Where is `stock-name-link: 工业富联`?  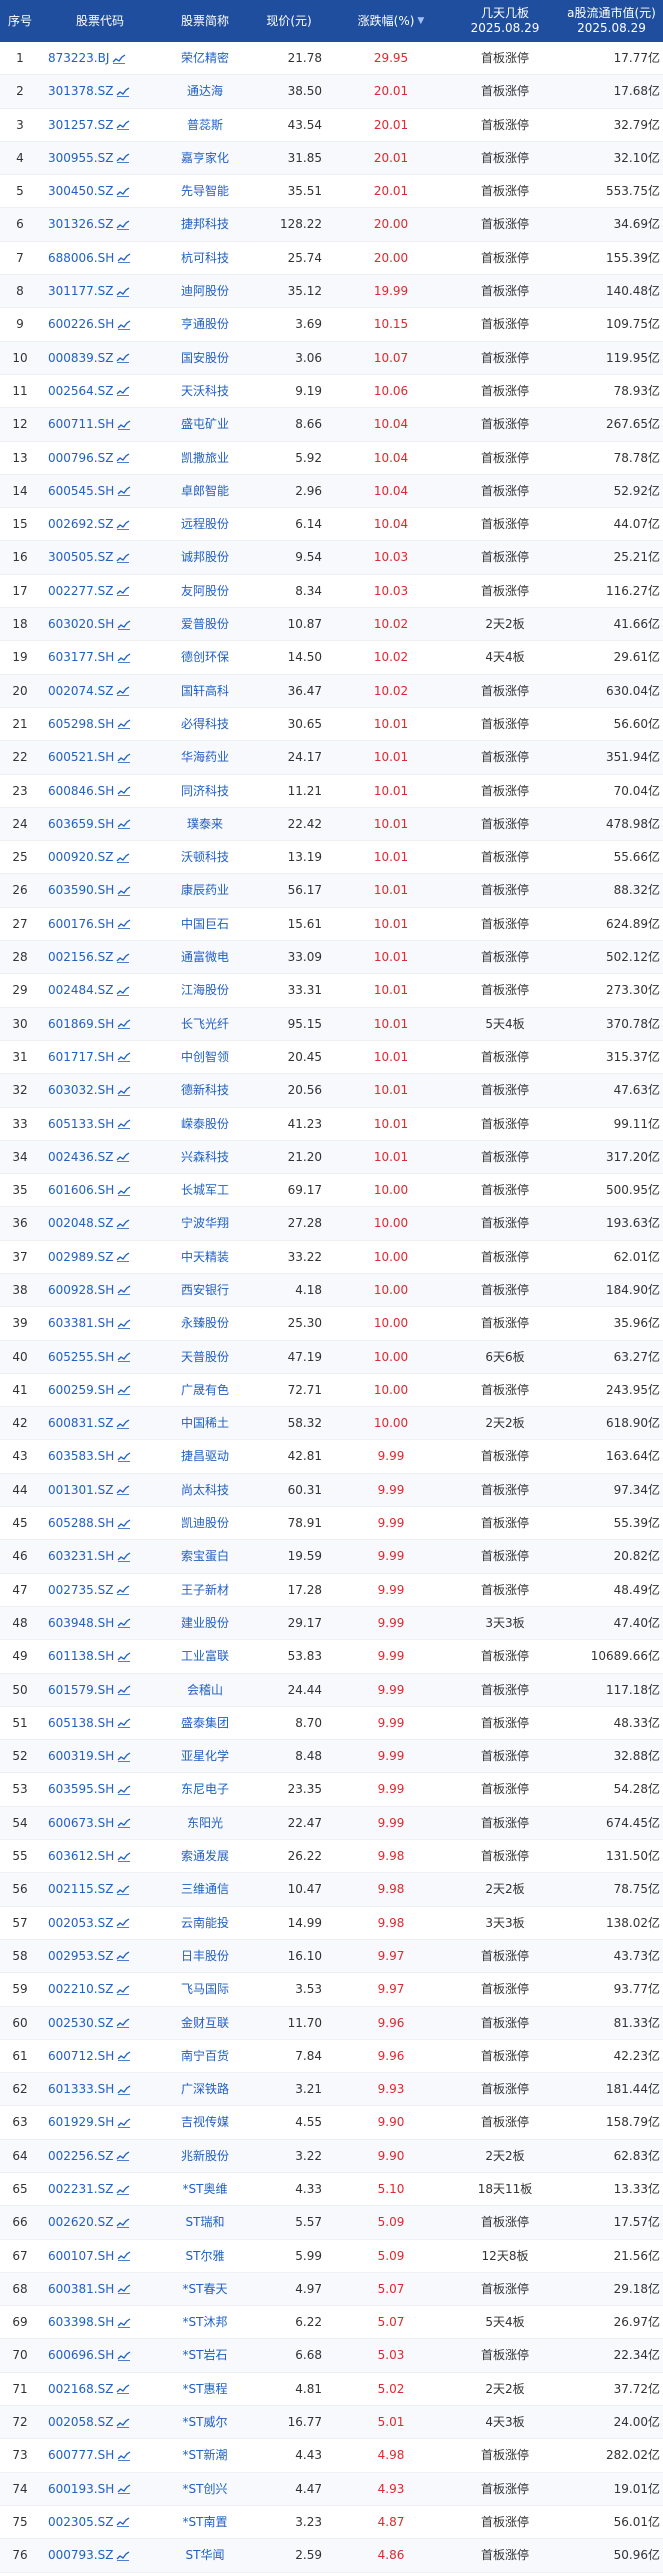
stock-name-link: 工业富联 is located at coordinates (205, 1656).